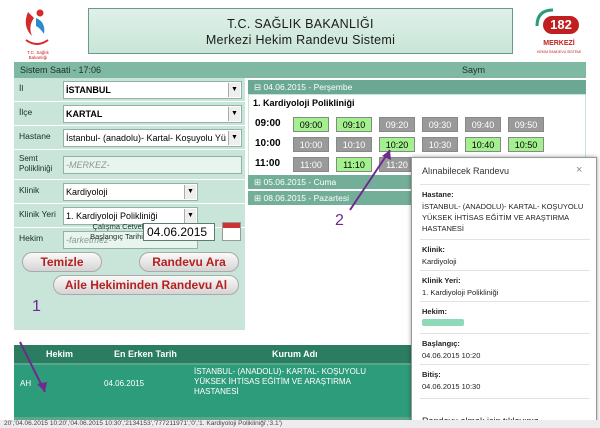  What do you see at coordinates (451, 355) in the screenshot?
I see `popup-start: 04.06.2015 10:20` at bounding box center [451, 355].